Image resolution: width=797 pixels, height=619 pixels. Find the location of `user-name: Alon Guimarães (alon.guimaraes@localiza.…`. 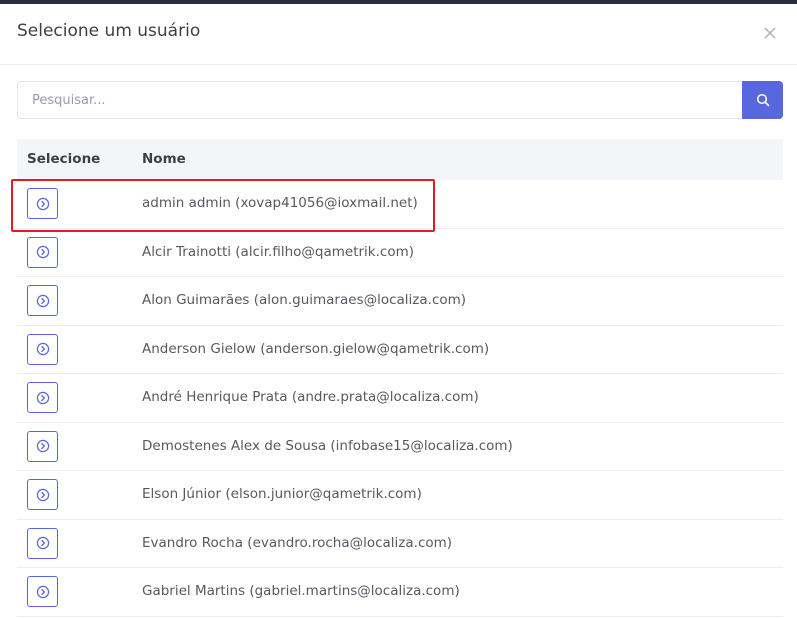

user-name: Alon Guimarães (alon.guimaraes@localiza.… is located at coordinates (304, 300).